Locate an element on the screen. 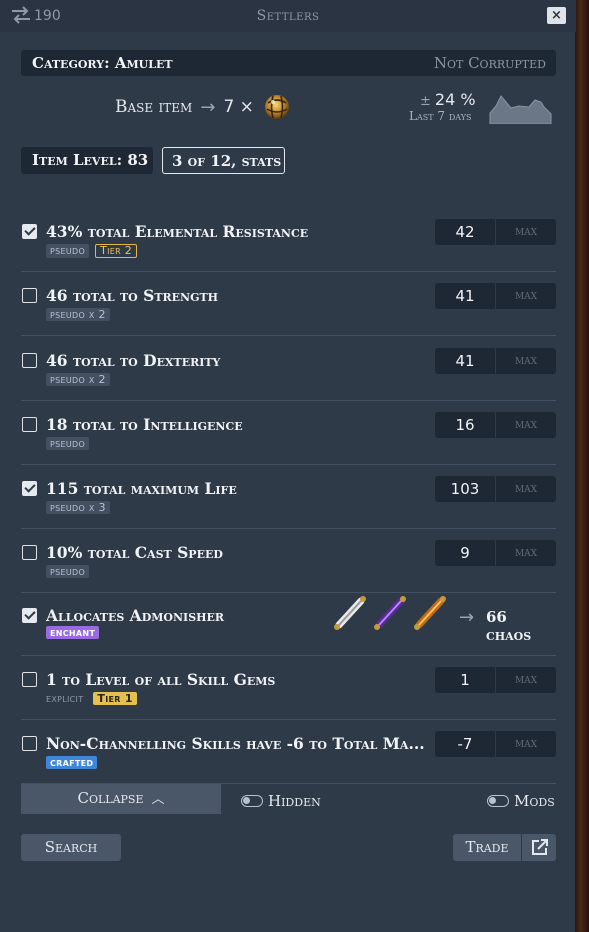 The height and width of the screenshot is (932, 589). hidden-toggle: Hidden is located at coordinates (281, 801).